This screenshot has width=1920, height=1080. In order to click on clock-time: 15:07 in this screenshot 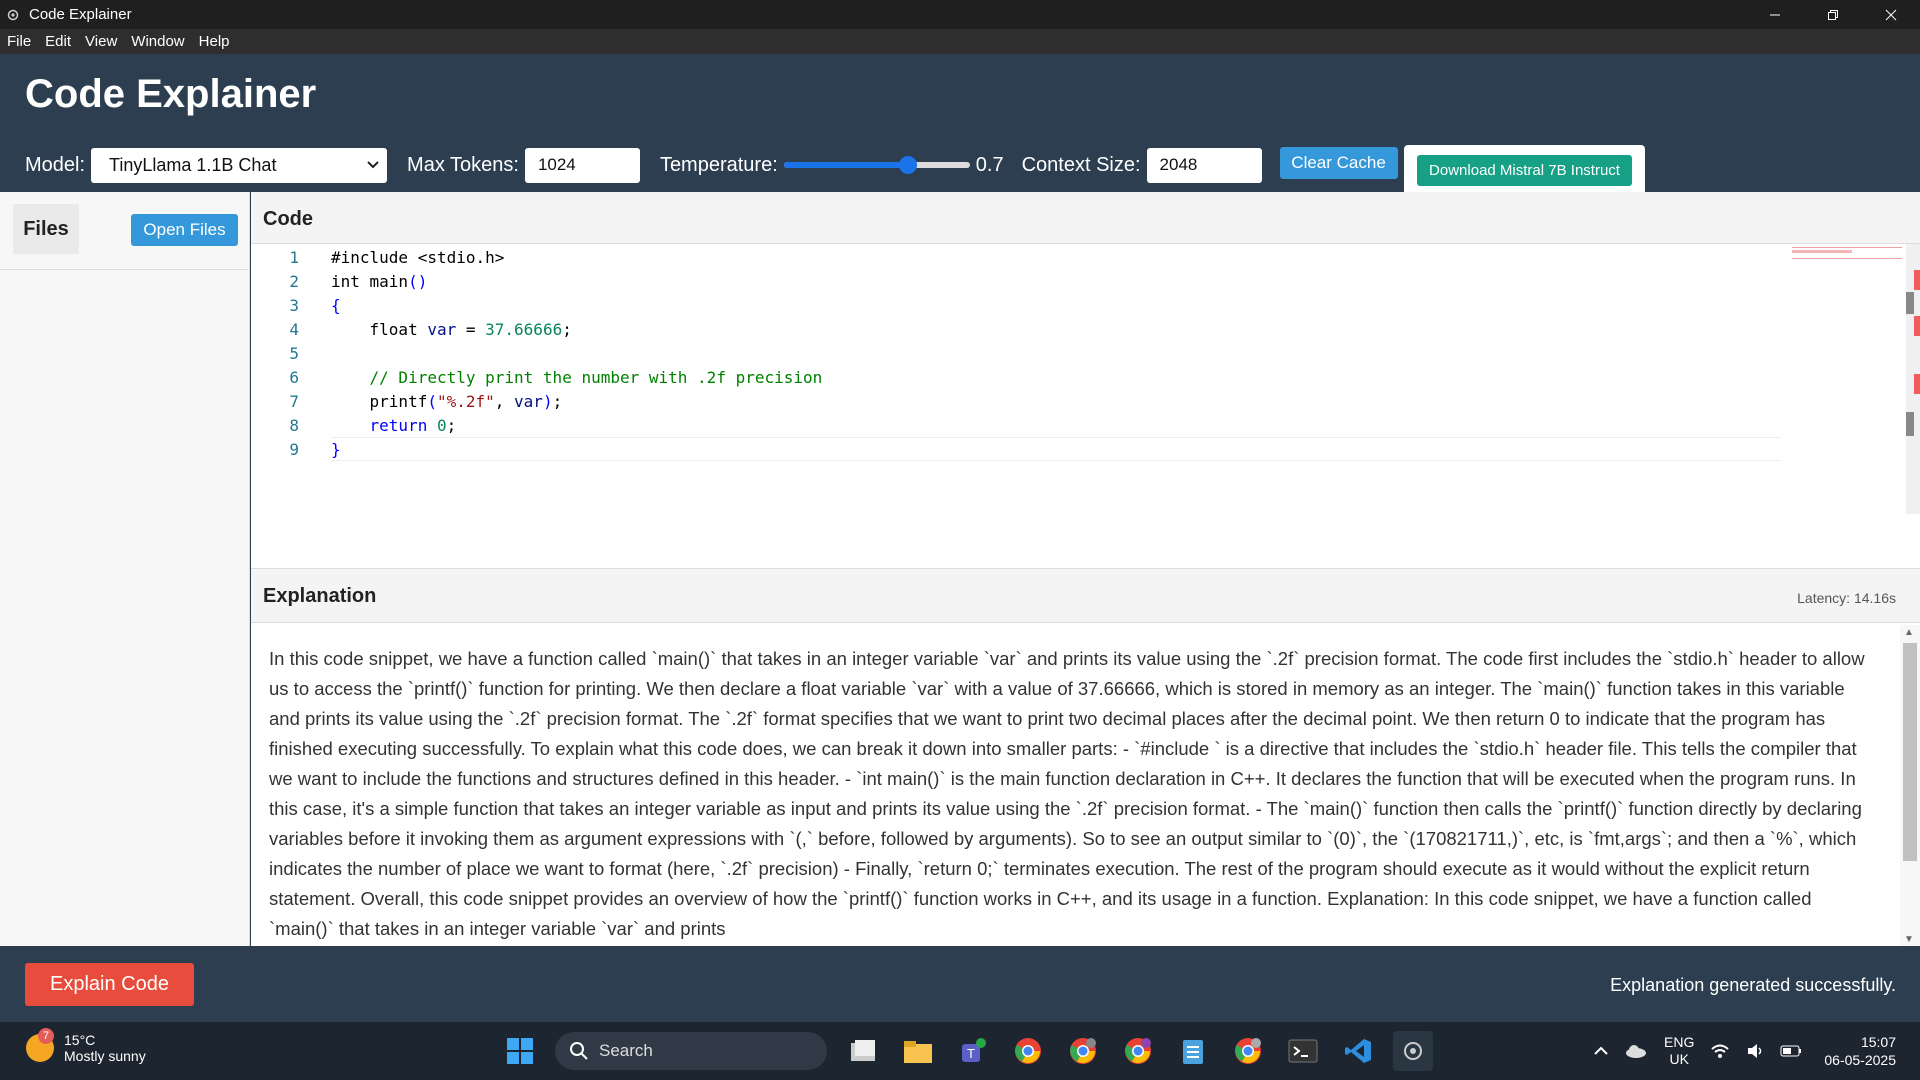, I will do `click(1878, 1042)`.